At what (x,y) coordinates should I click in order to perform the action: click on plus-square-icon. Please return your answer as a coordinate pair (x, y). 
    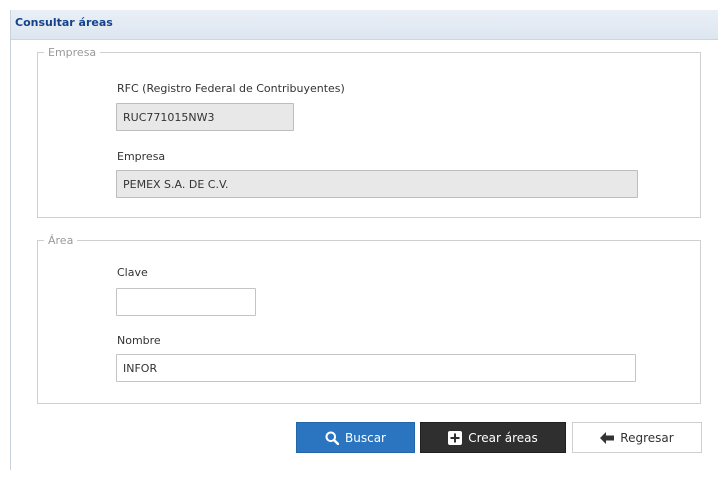
    Looking at the image, I should click on (455, 437).